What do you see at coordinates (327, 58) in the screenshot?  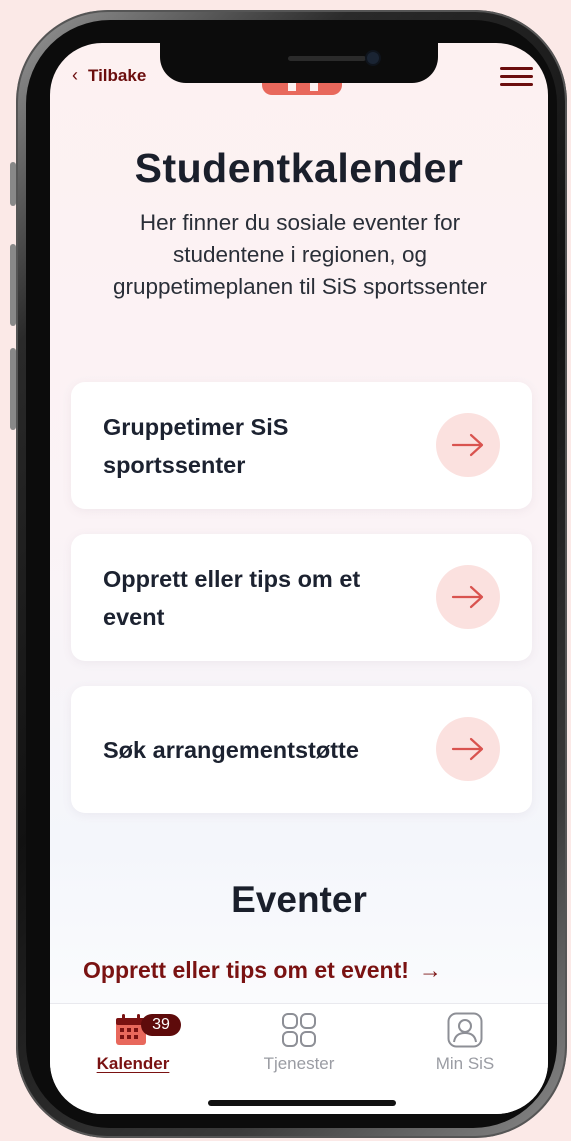 I see `speaker-grille` at bounding box center [327, 58].